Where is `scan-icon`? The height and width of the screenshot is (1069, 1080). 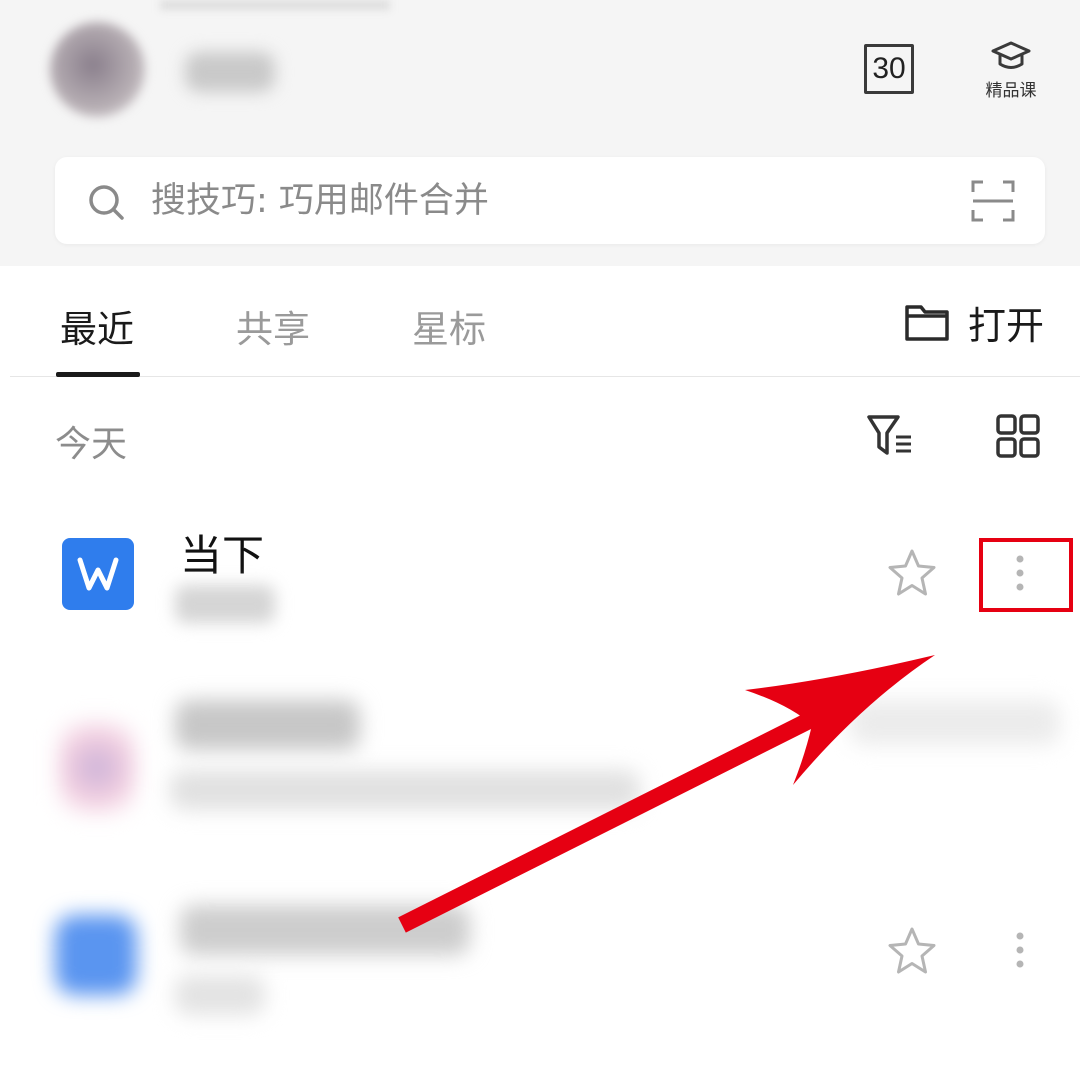 scan-icon is located at coordinates (993, 201).